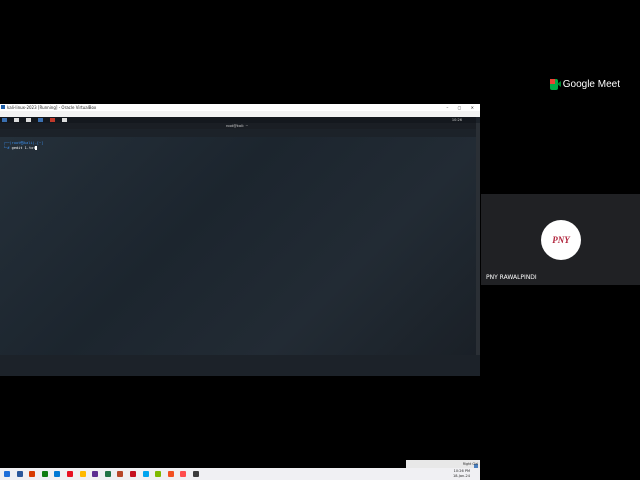  I want to click on window-controls: – ▢ ✕, so click(462, 107).